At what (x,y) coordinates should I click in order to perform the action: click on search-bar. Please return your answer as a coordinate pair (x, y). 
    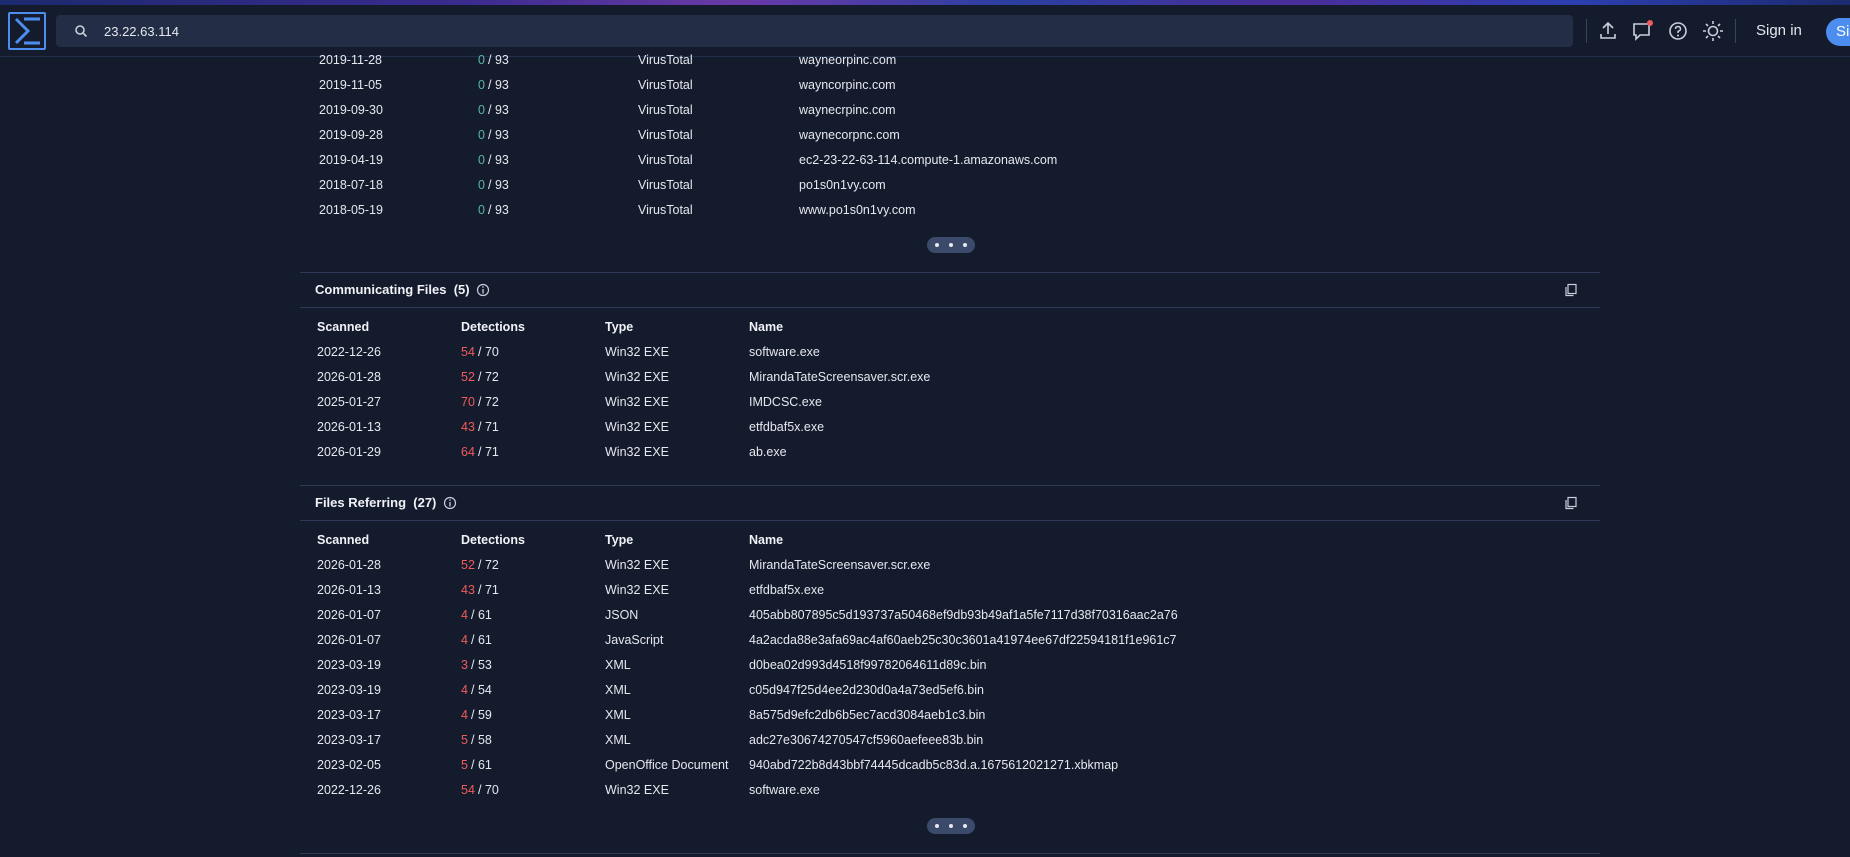
    Looking at the image, I should click on (814, 31).